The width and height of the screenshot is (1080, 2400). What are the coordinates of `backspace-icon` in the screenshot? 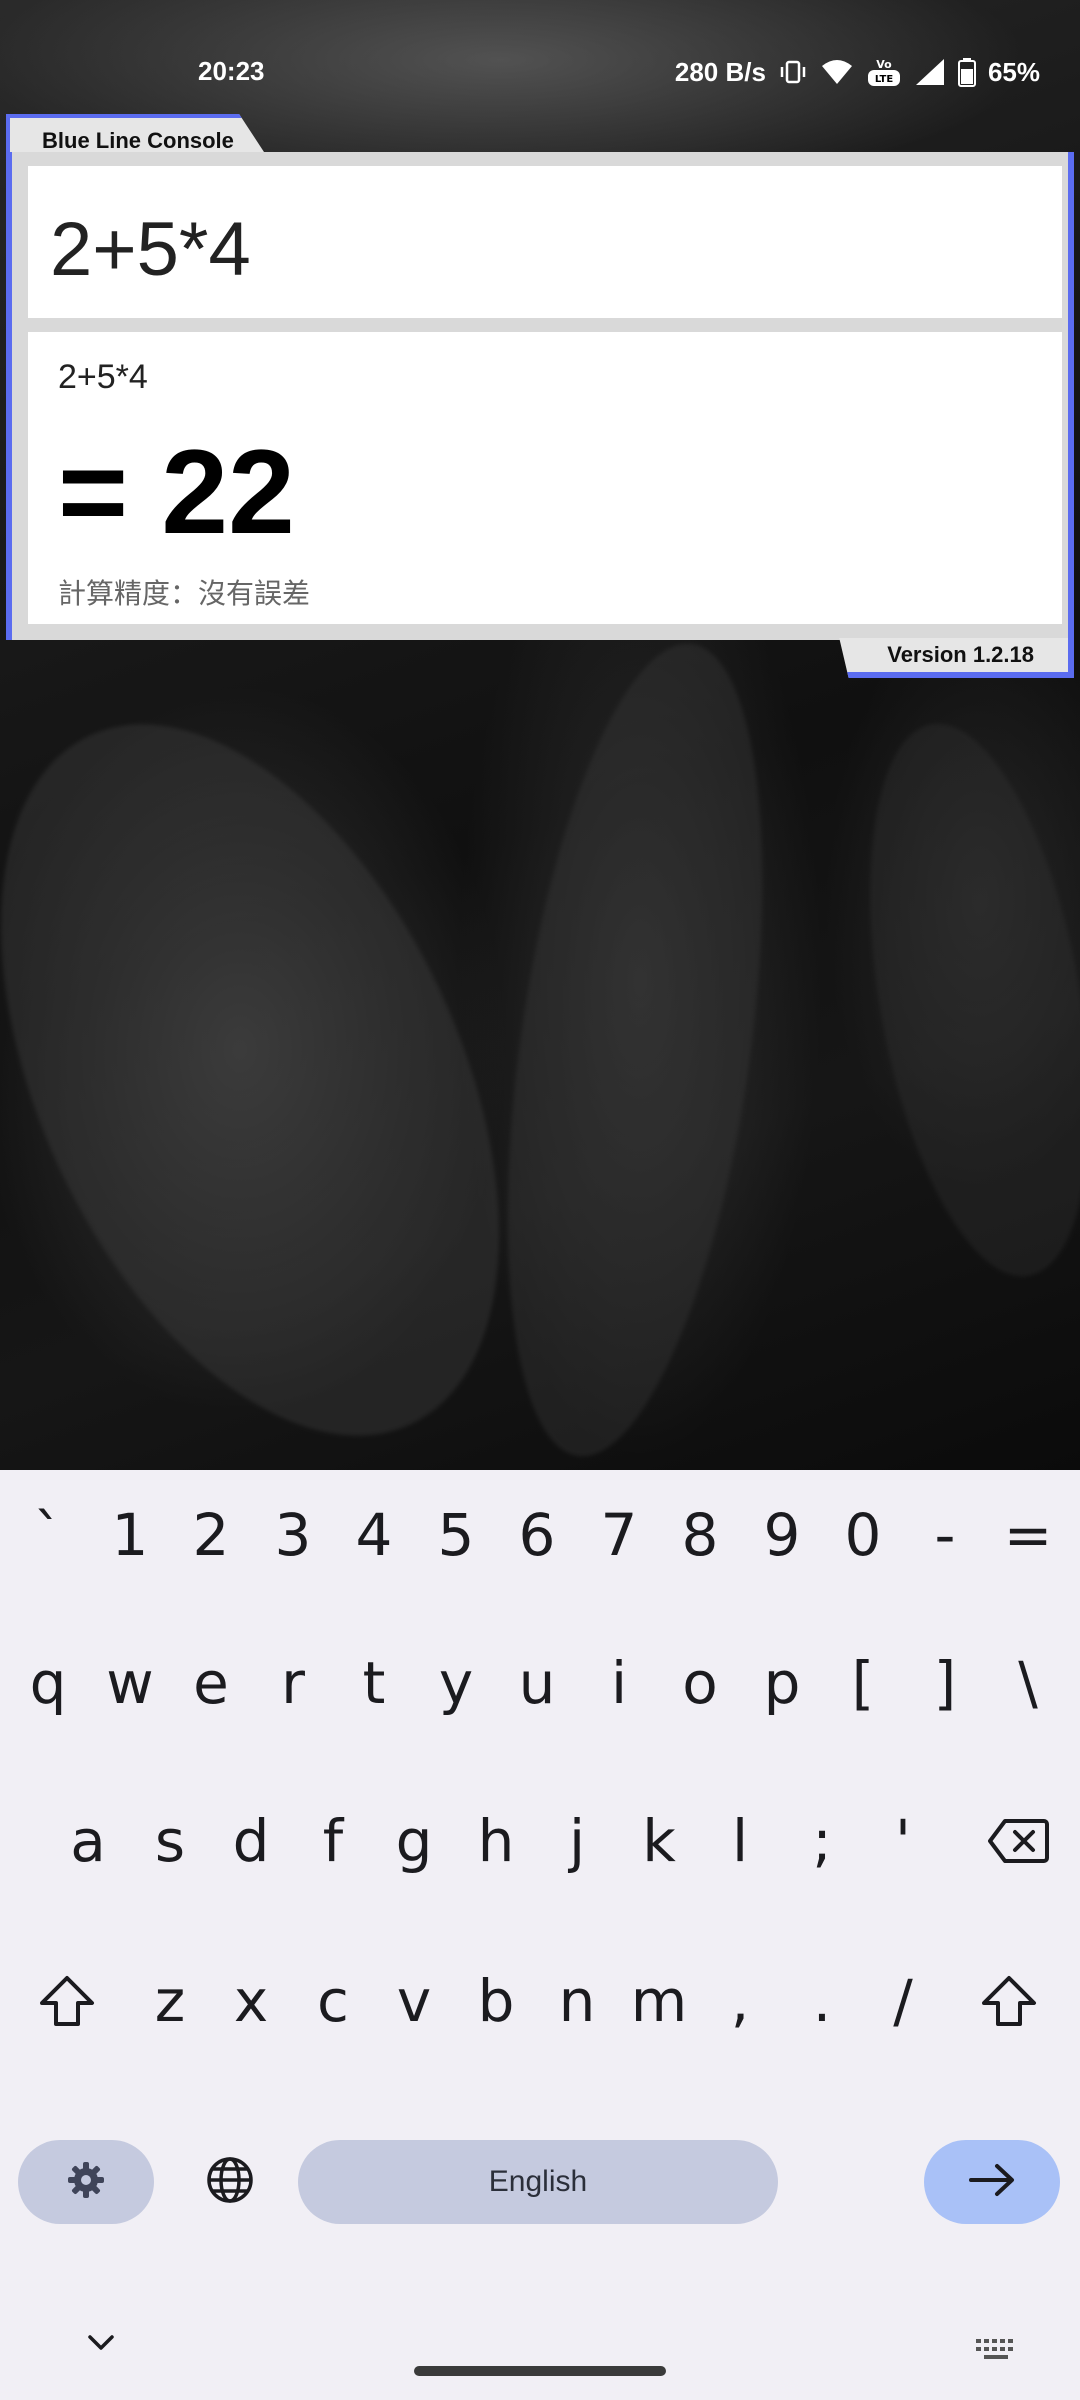 It's located at (1018, 1841).